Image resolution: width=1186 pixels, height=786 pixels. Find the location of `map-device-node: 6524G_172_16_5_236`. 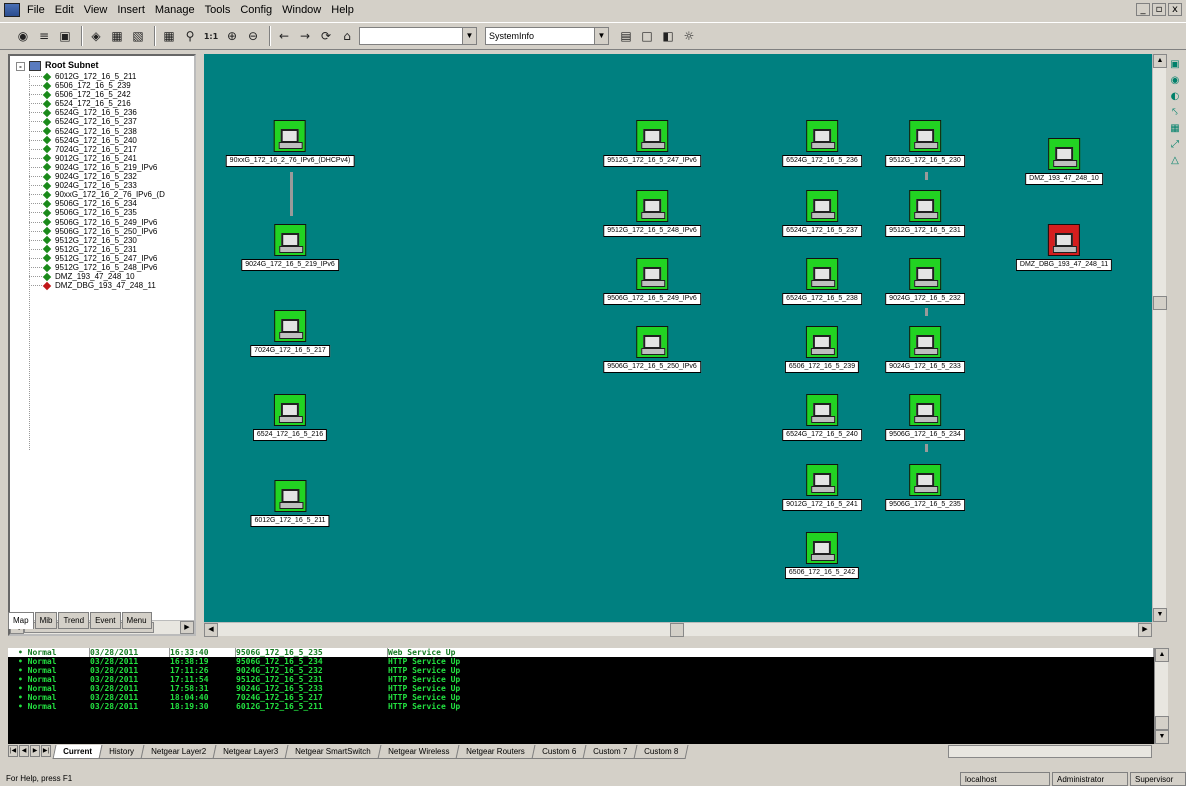

map-device-node: 6524G_172_16_5_236 is located at coordinates (822, 143).